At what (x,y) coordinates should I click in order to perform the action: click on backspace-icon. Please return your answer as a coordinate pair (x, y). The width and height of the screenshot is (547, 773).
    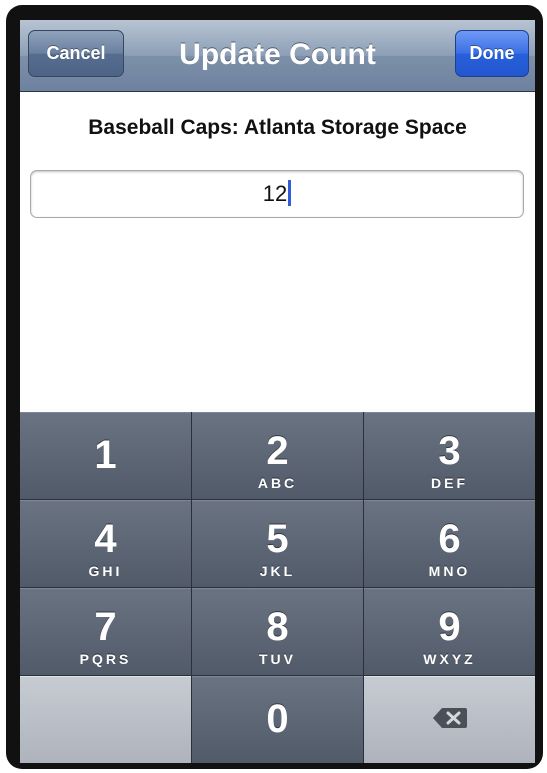
    Looking at the image, I should click on (449, 718).